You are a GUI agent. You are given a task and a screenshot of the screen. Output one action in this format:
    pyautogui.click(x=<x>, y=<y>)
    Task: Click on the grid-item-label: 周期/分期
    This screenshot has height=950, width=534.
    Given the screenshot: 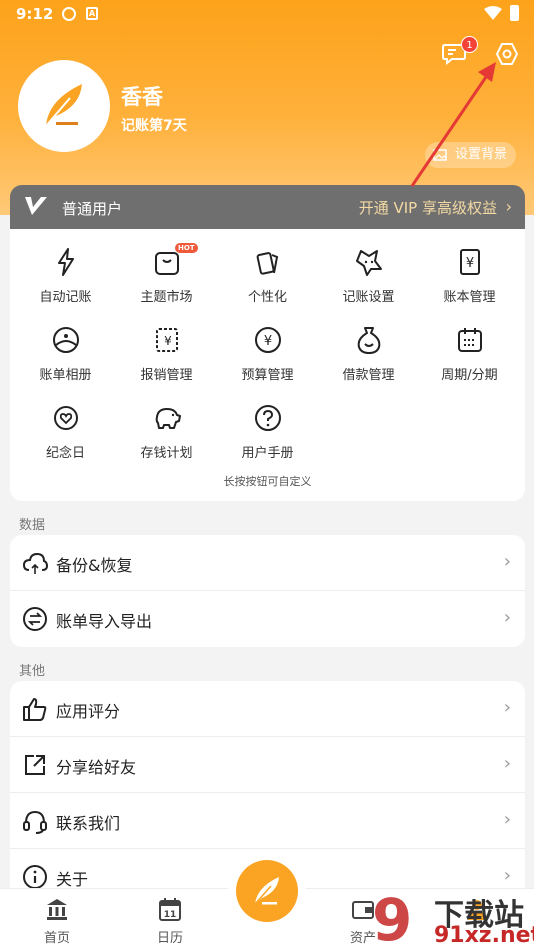 What is the action you would take?
    pyautogui.click(x=469, y=375)
    